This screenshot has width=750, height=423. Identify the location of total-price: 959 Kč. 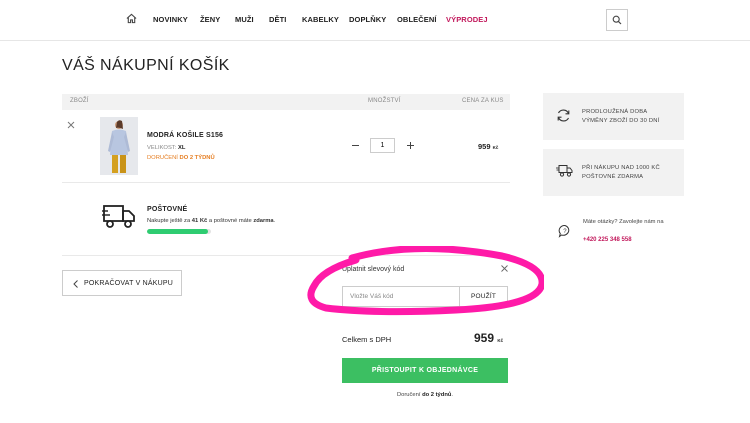
(489, 338).